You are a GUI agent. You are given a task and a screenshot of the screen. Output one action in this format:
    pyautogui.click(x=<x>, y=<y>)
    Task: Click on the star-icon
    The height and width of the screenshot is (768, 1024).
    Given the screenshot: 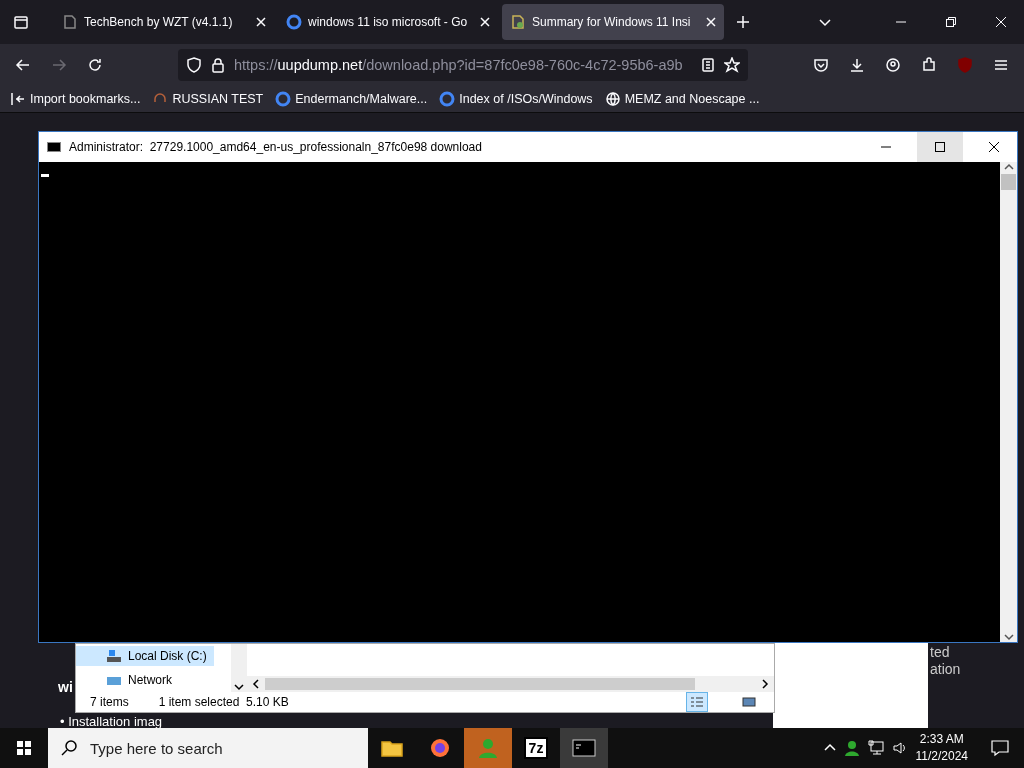 What is the action you would take?
    pyautogui.click(x=732, y=64)
    